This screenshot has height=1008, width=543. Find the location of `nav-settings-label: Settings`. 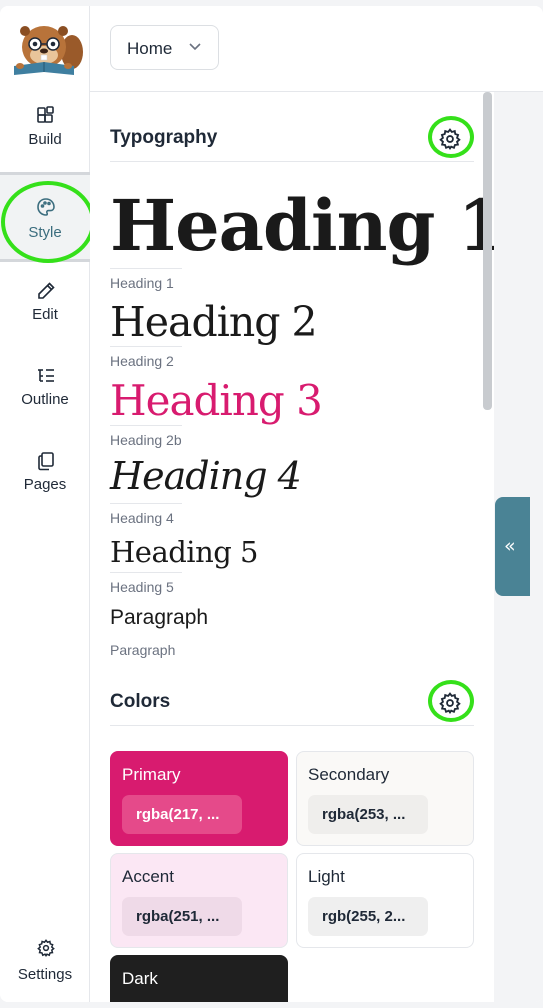

nav-settings-label: Settings is located at coordinates (45, 974).